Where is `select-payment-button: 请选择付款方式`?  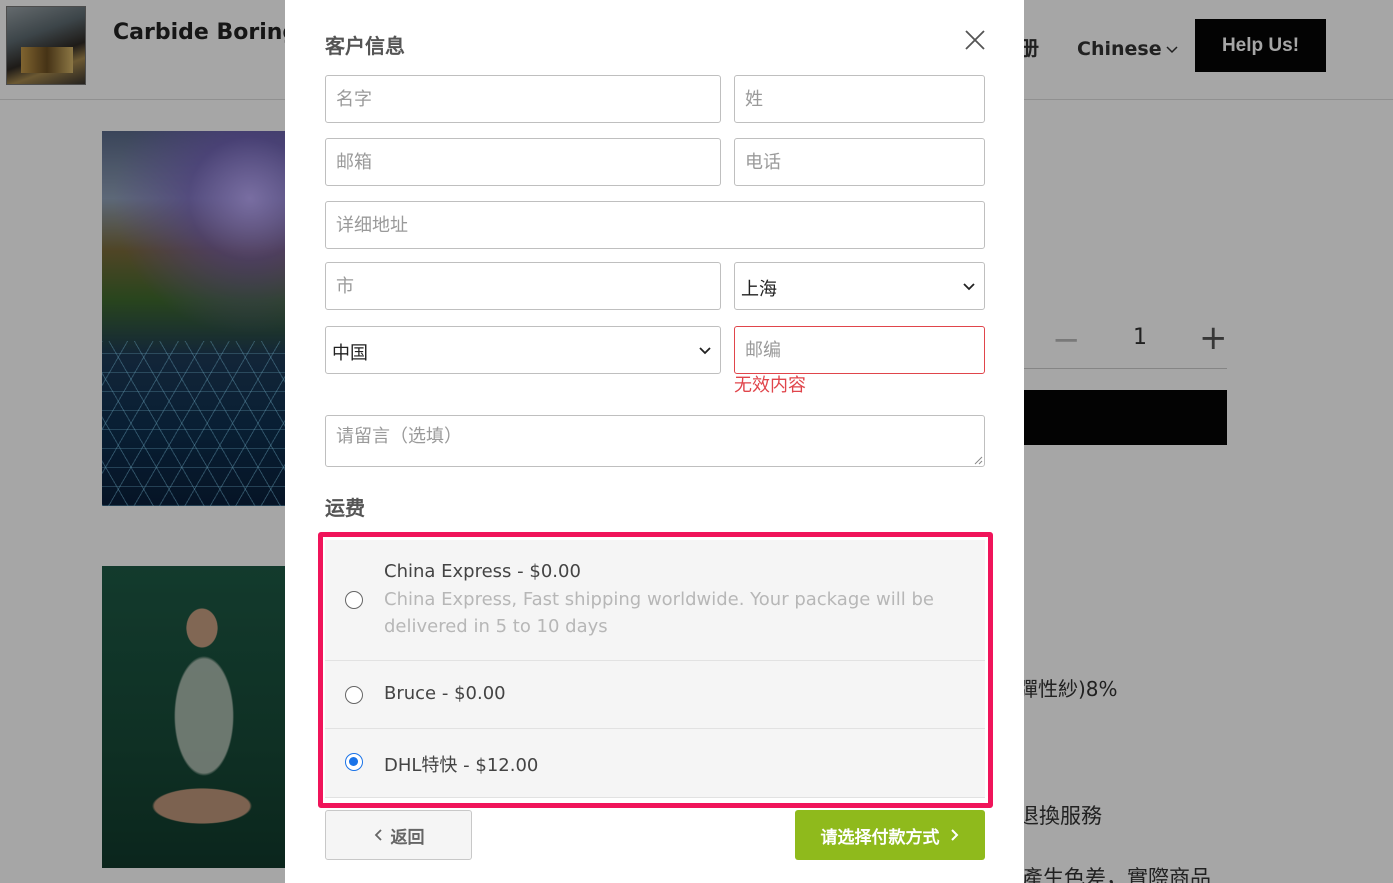
select-payment-button: 请选择付款方式 is located at coordinates (890, 835).